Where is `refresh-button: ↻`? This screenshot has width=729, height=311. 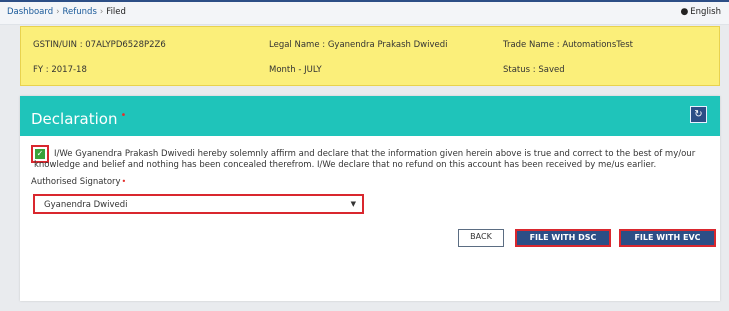
refresh-button: ↻ is located at coordinates (698, 114).